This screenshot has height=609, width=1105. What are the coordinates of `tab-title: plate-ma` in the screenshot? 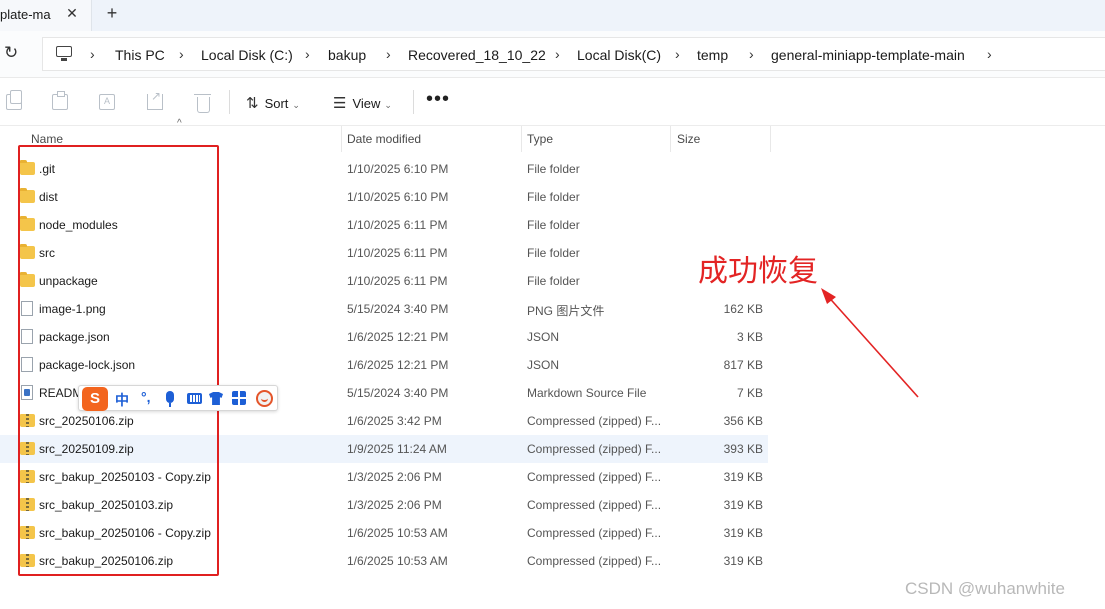 It's located at (25, 14).